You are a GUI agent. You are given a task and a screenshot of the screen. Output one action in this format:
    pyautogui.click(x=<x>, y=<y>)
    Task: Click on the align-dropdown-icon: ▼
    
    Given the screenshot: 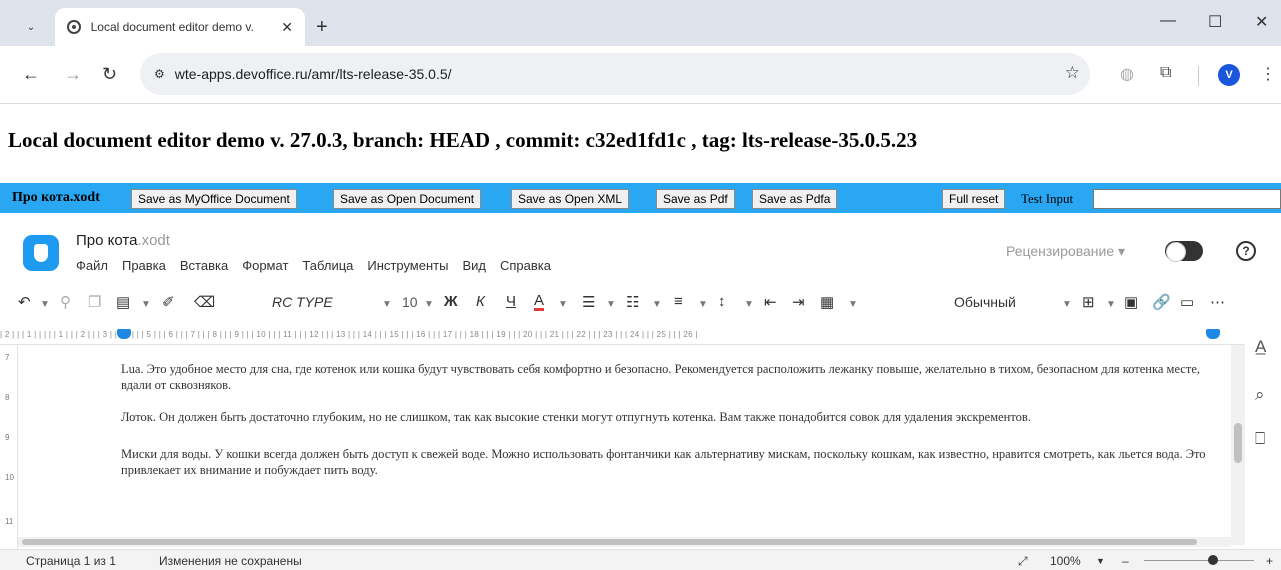 What is the action you would take?
    pyautogui.click(x=703, y=304)
    